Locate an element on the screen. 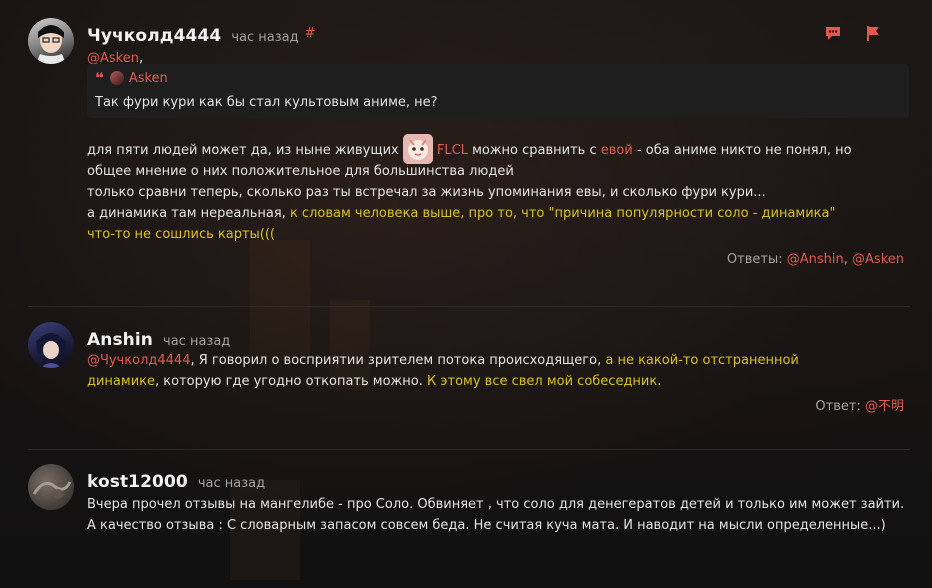 The image size is (932, 588). quote-header: ❝ Asken is located at coordinates (131, 78).